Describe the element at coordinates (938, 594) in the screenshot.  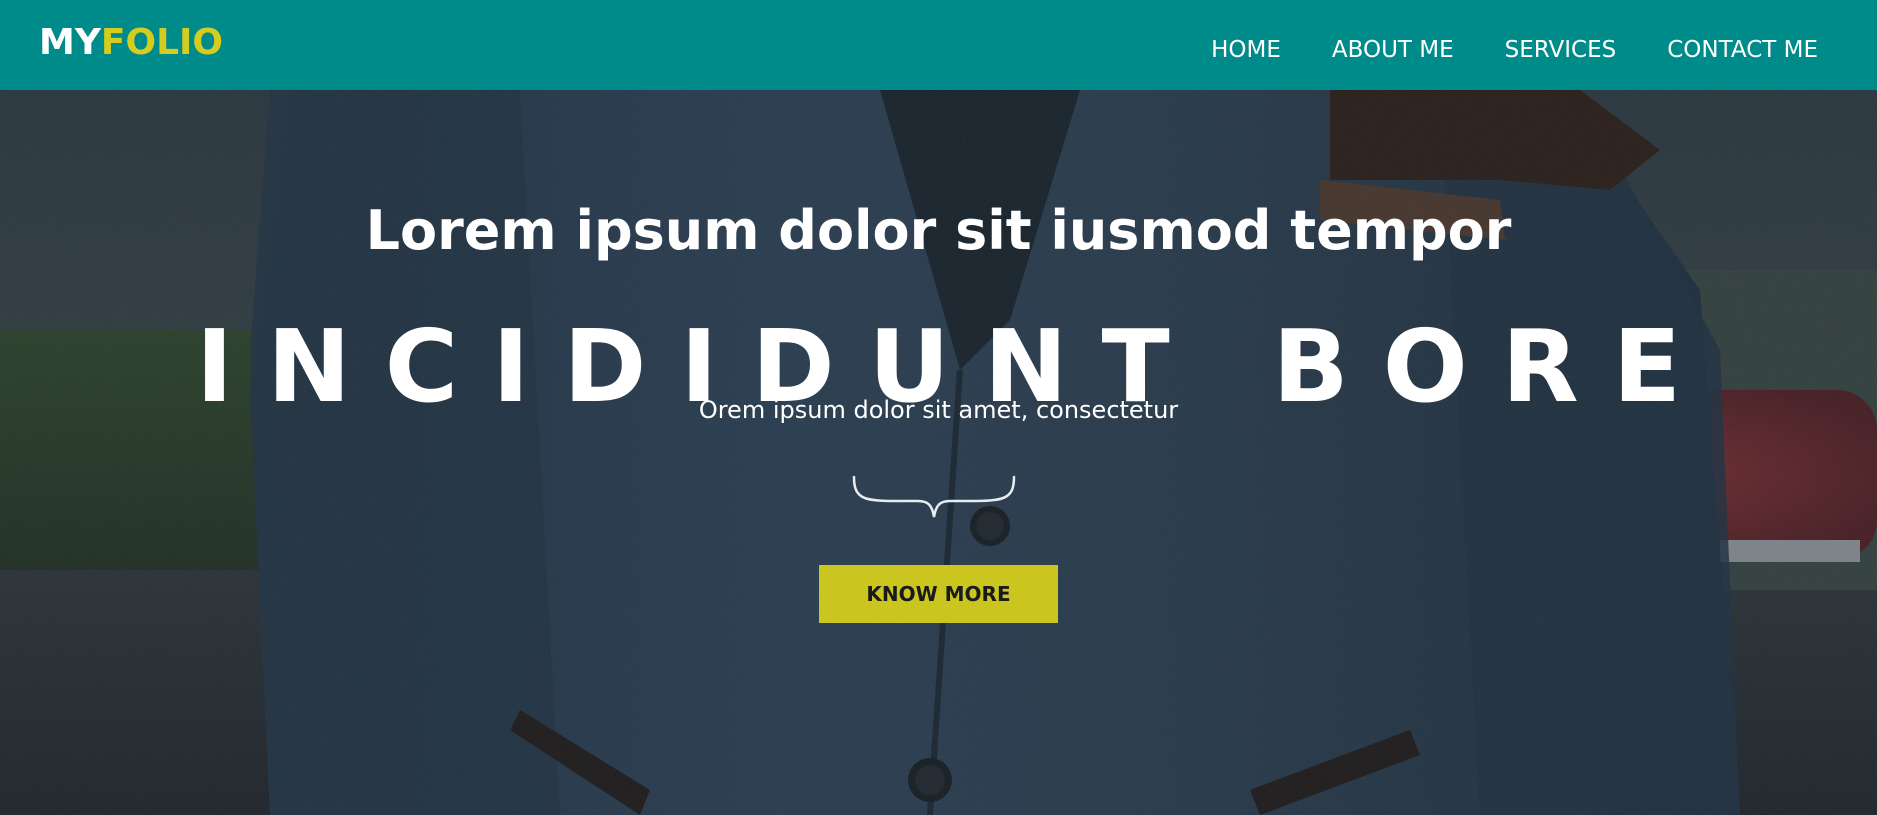
I see `know-more-button: KNOW MORE` at that location.